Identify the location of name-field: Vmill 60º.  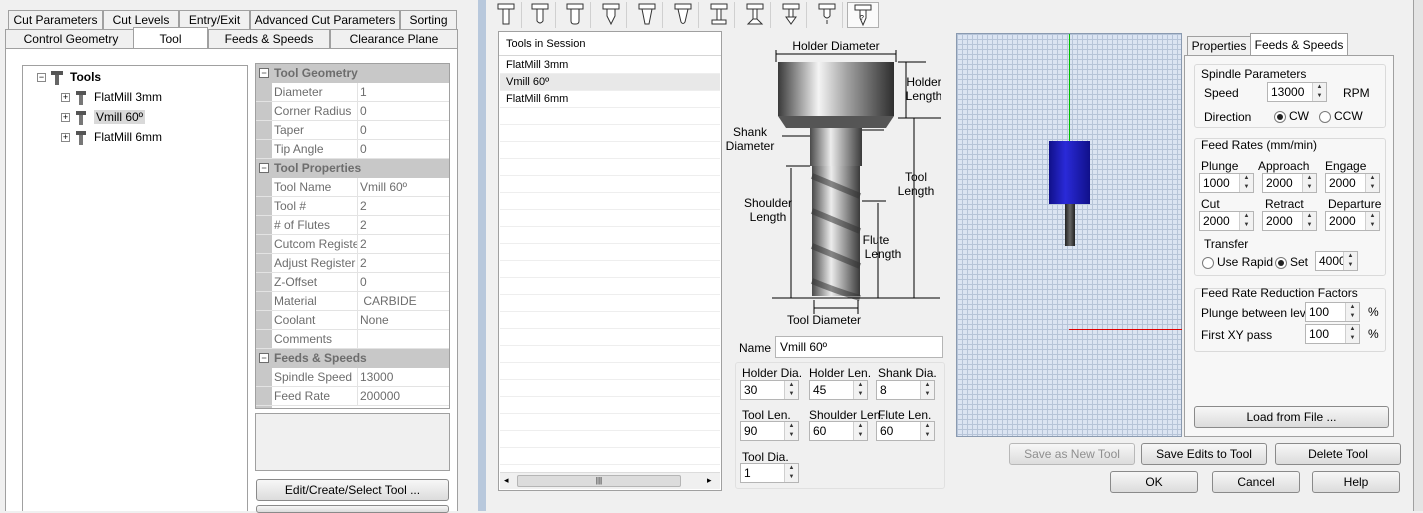
(859, 347).